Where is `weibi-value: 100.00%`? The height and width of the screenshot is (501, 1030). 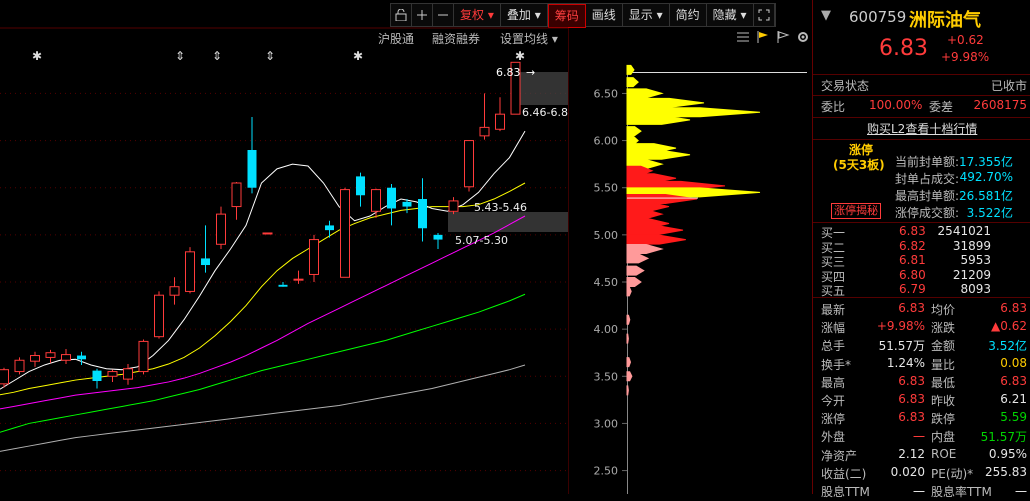
weibi-value: 100.00% is located at coordinates (896, 105).